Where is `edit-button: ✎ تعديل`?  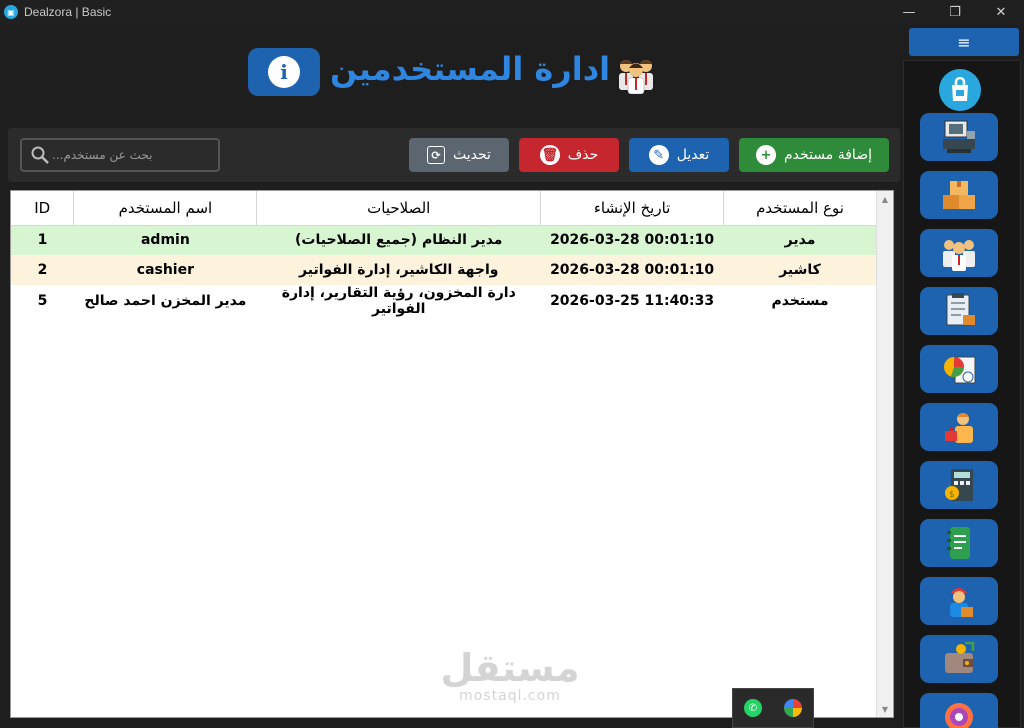 edit-button: ✎ تعديل is located at coordinates (679, 155).